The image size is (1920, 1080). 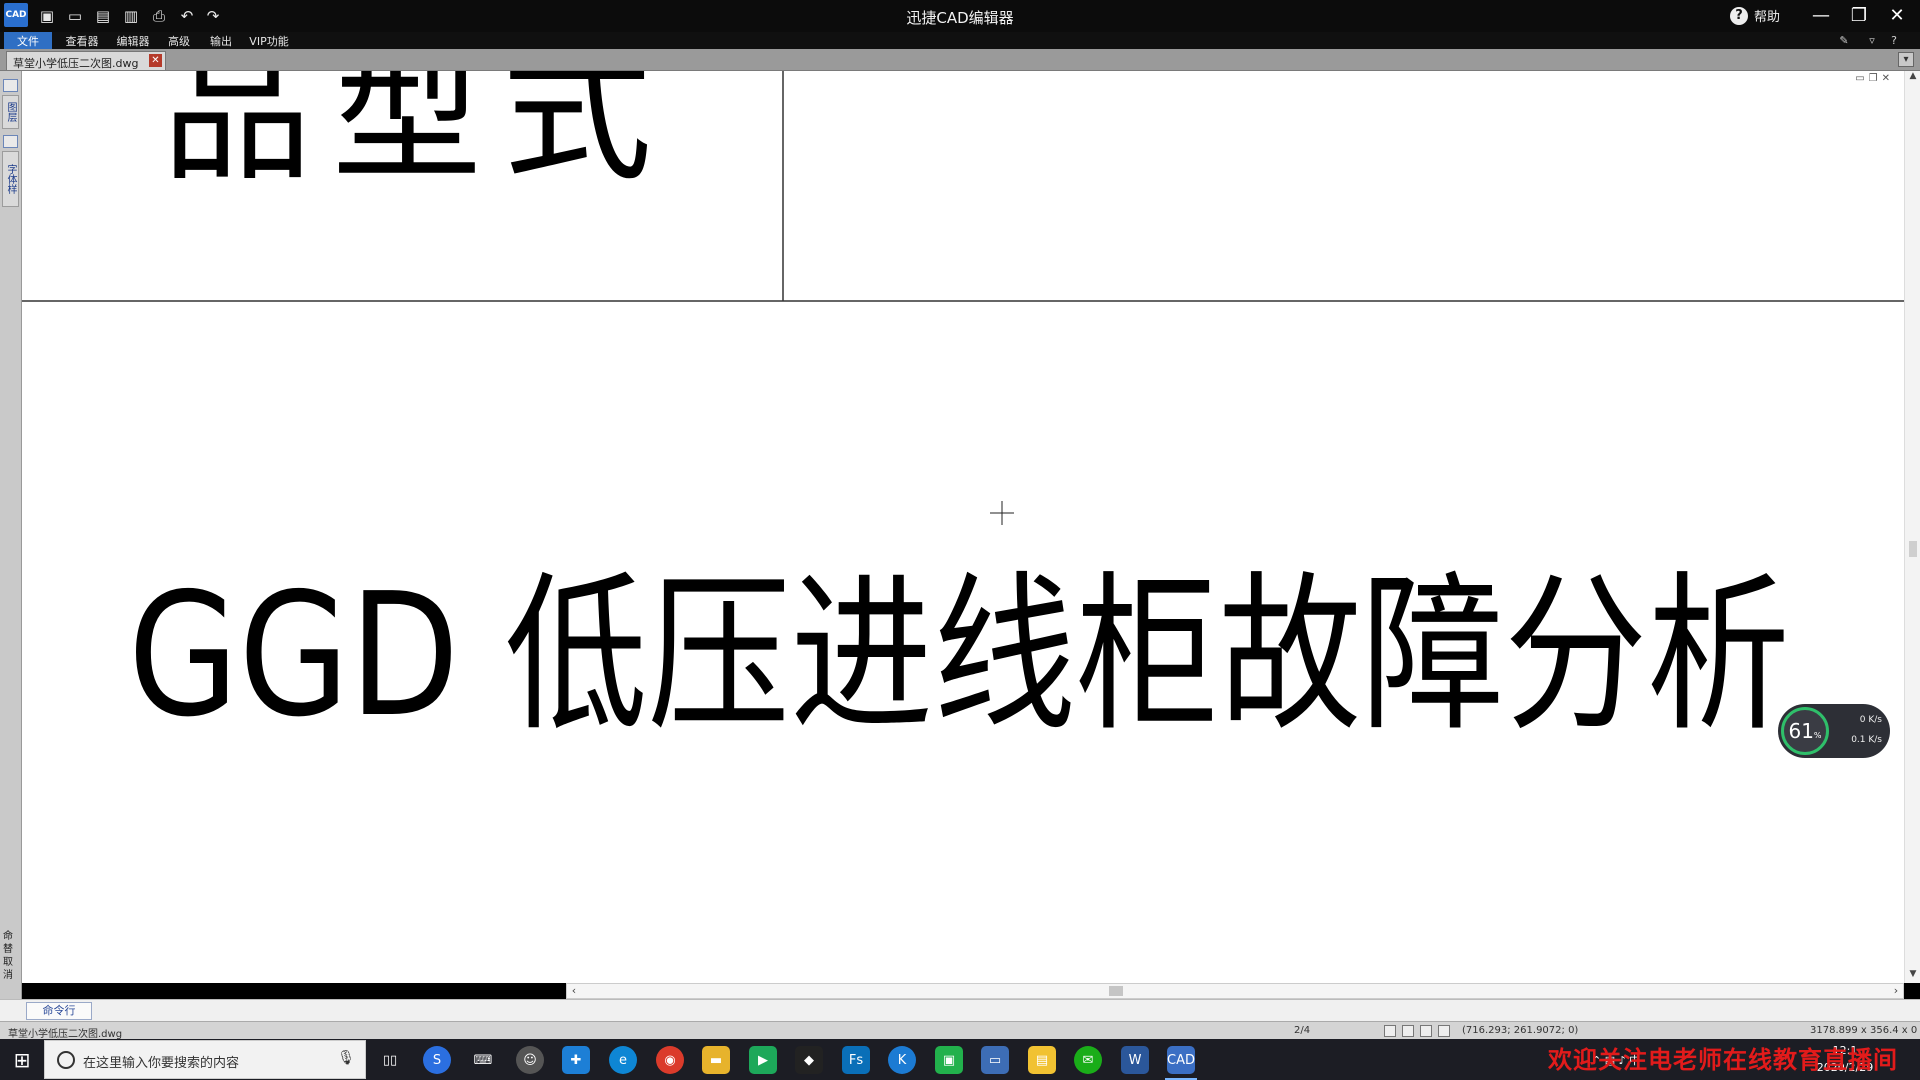 I want to click on fs-icon: Fs, so click(x=856, y=1060).